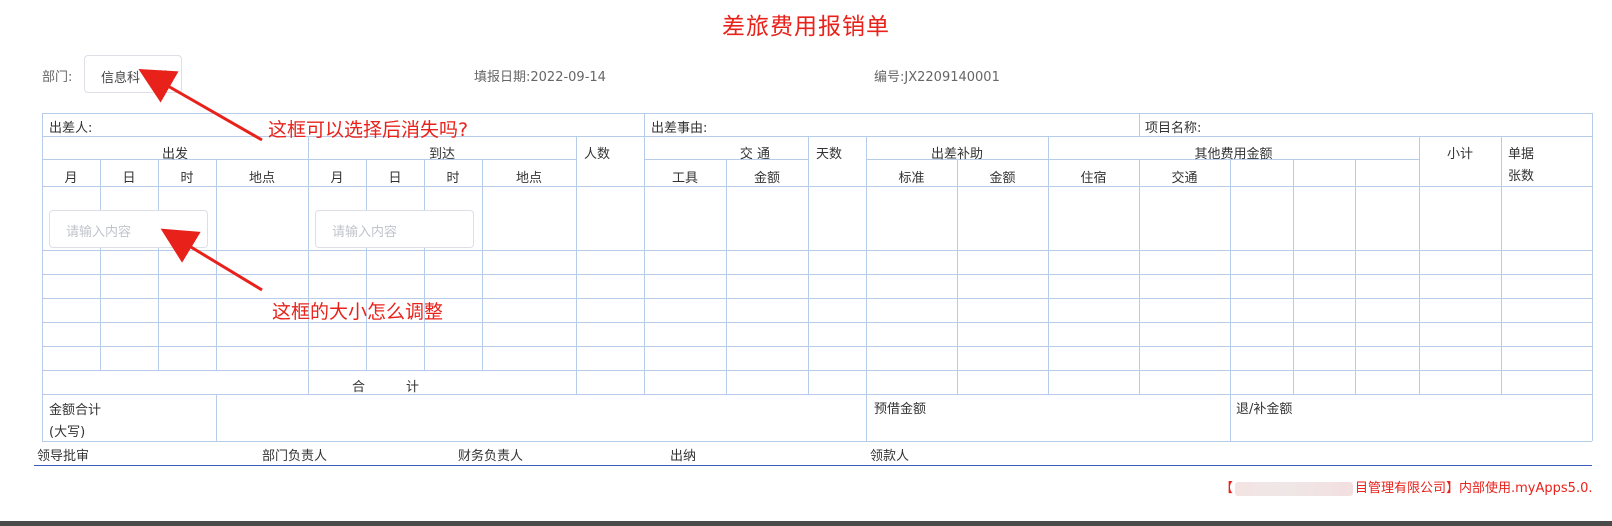 The height and width of the screenshot is (526, 1612). I want to click on arrow-to-dept-select, so click(200, 105).